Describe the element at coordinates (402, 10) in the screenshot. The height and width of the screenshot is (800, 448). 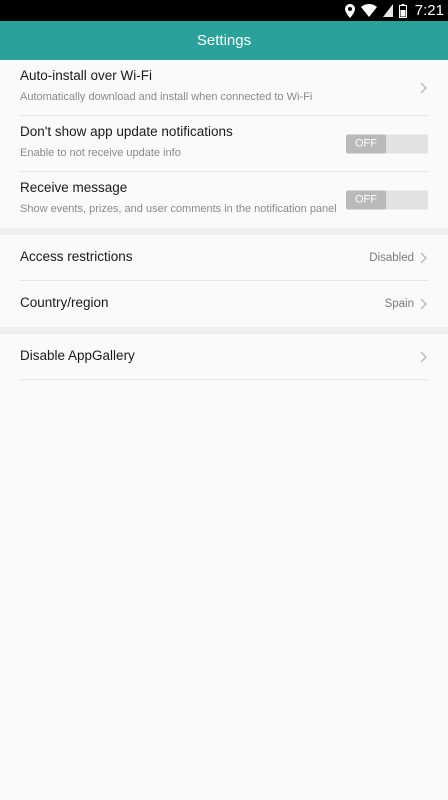
I see `battery-icon` at that location.